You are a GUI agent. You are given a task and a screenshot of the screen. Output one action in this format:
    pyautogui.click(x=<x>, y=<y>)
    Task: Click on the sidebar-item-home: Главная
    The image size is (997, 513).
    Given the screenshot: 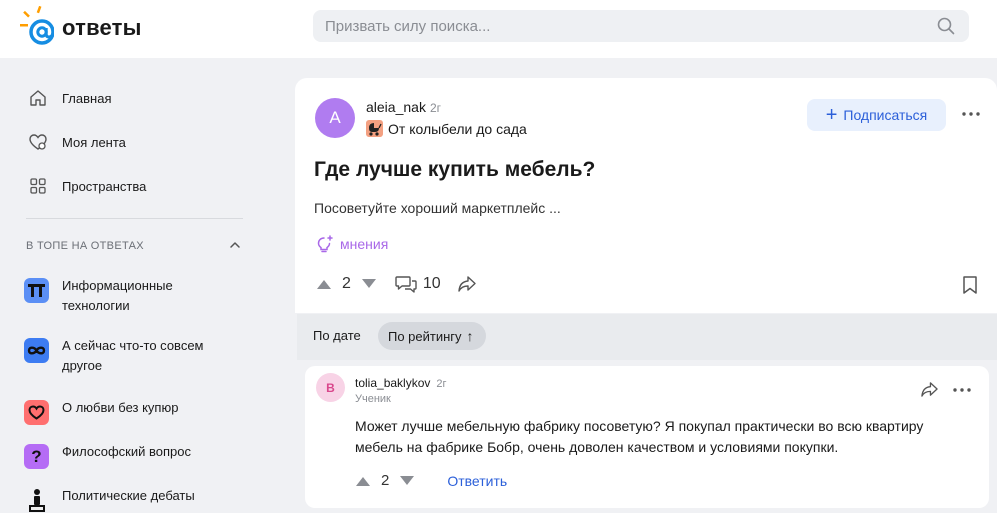 What is the action you would take?
    pyautogui.click(x=69, y=98)
    